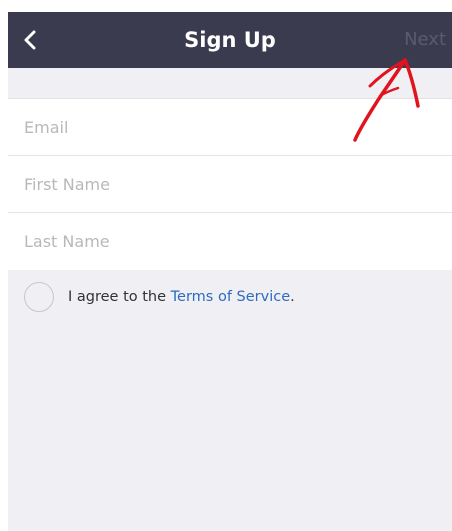  What do you see at coordinates (224, 241) in the screenshot?
I see `last-name-field` at bounding box center [224, 241].